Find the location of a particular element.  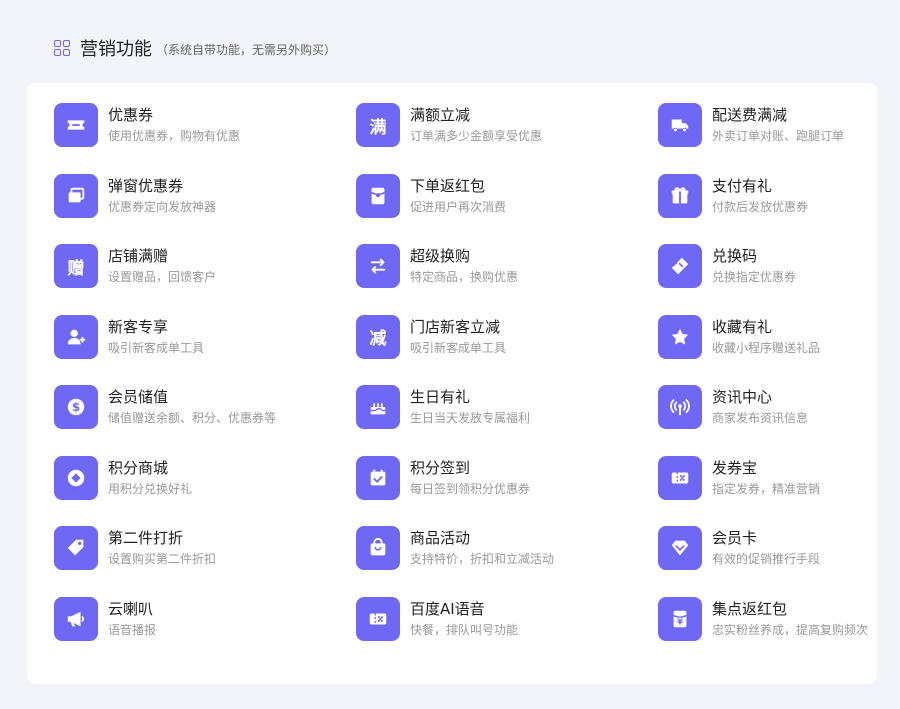

feature-item: 会员卡 有效的促销推行手段 is located at coordinates (758, 561).